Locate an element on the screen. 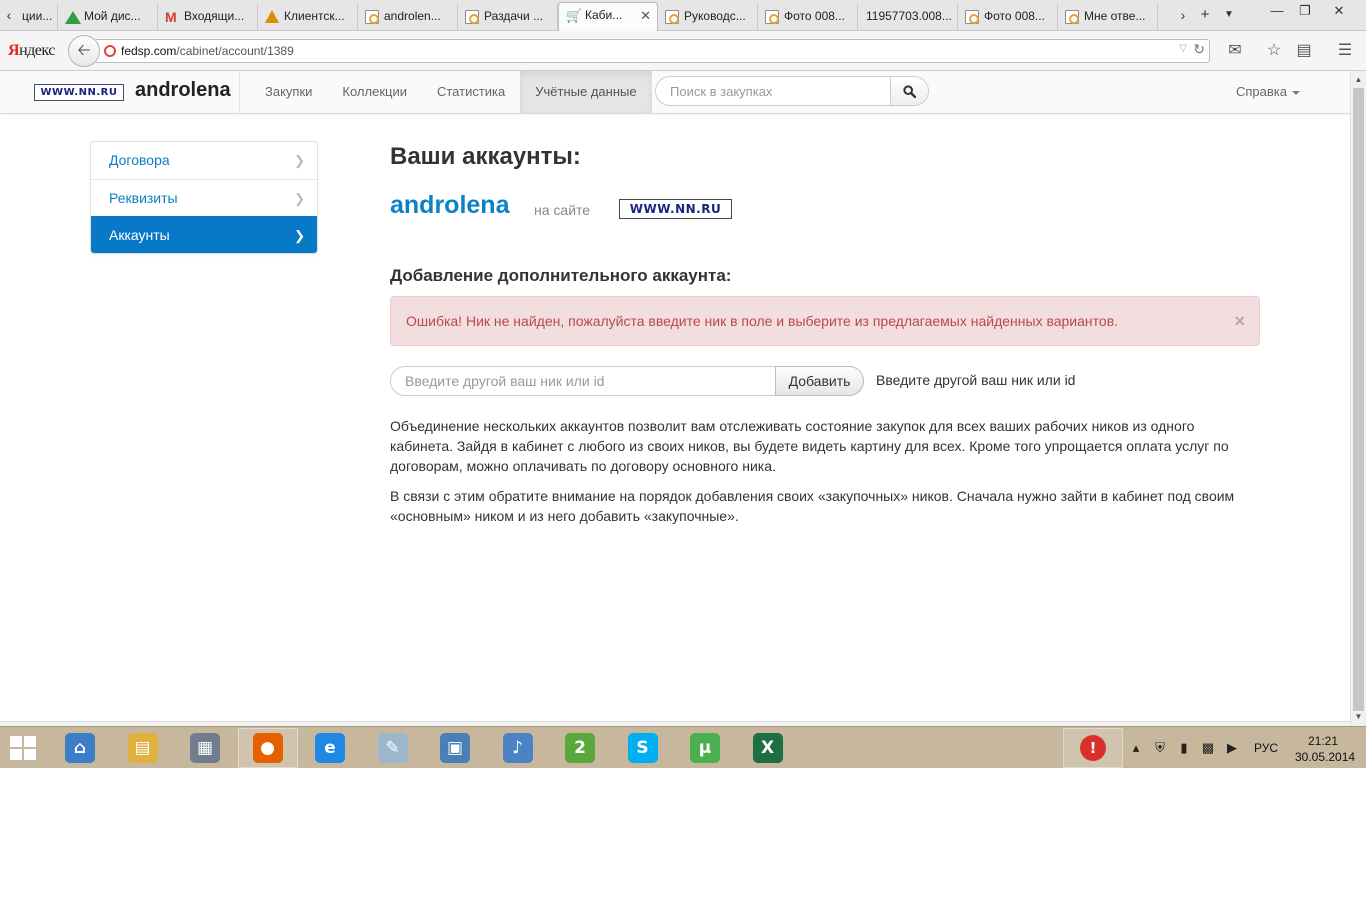 This screenshot has width=1366, height=900. brand-username: androlena is located at coordinates (183, 90).